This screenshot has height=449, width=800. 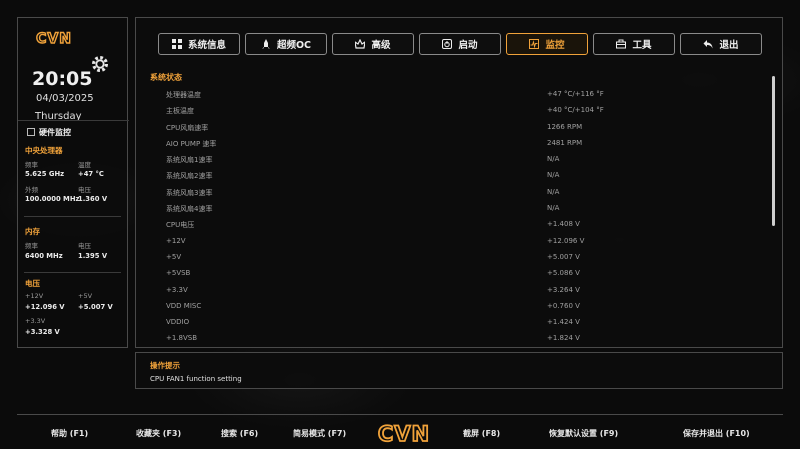 I want to click on grid-icon, so click(x=176, y=44).